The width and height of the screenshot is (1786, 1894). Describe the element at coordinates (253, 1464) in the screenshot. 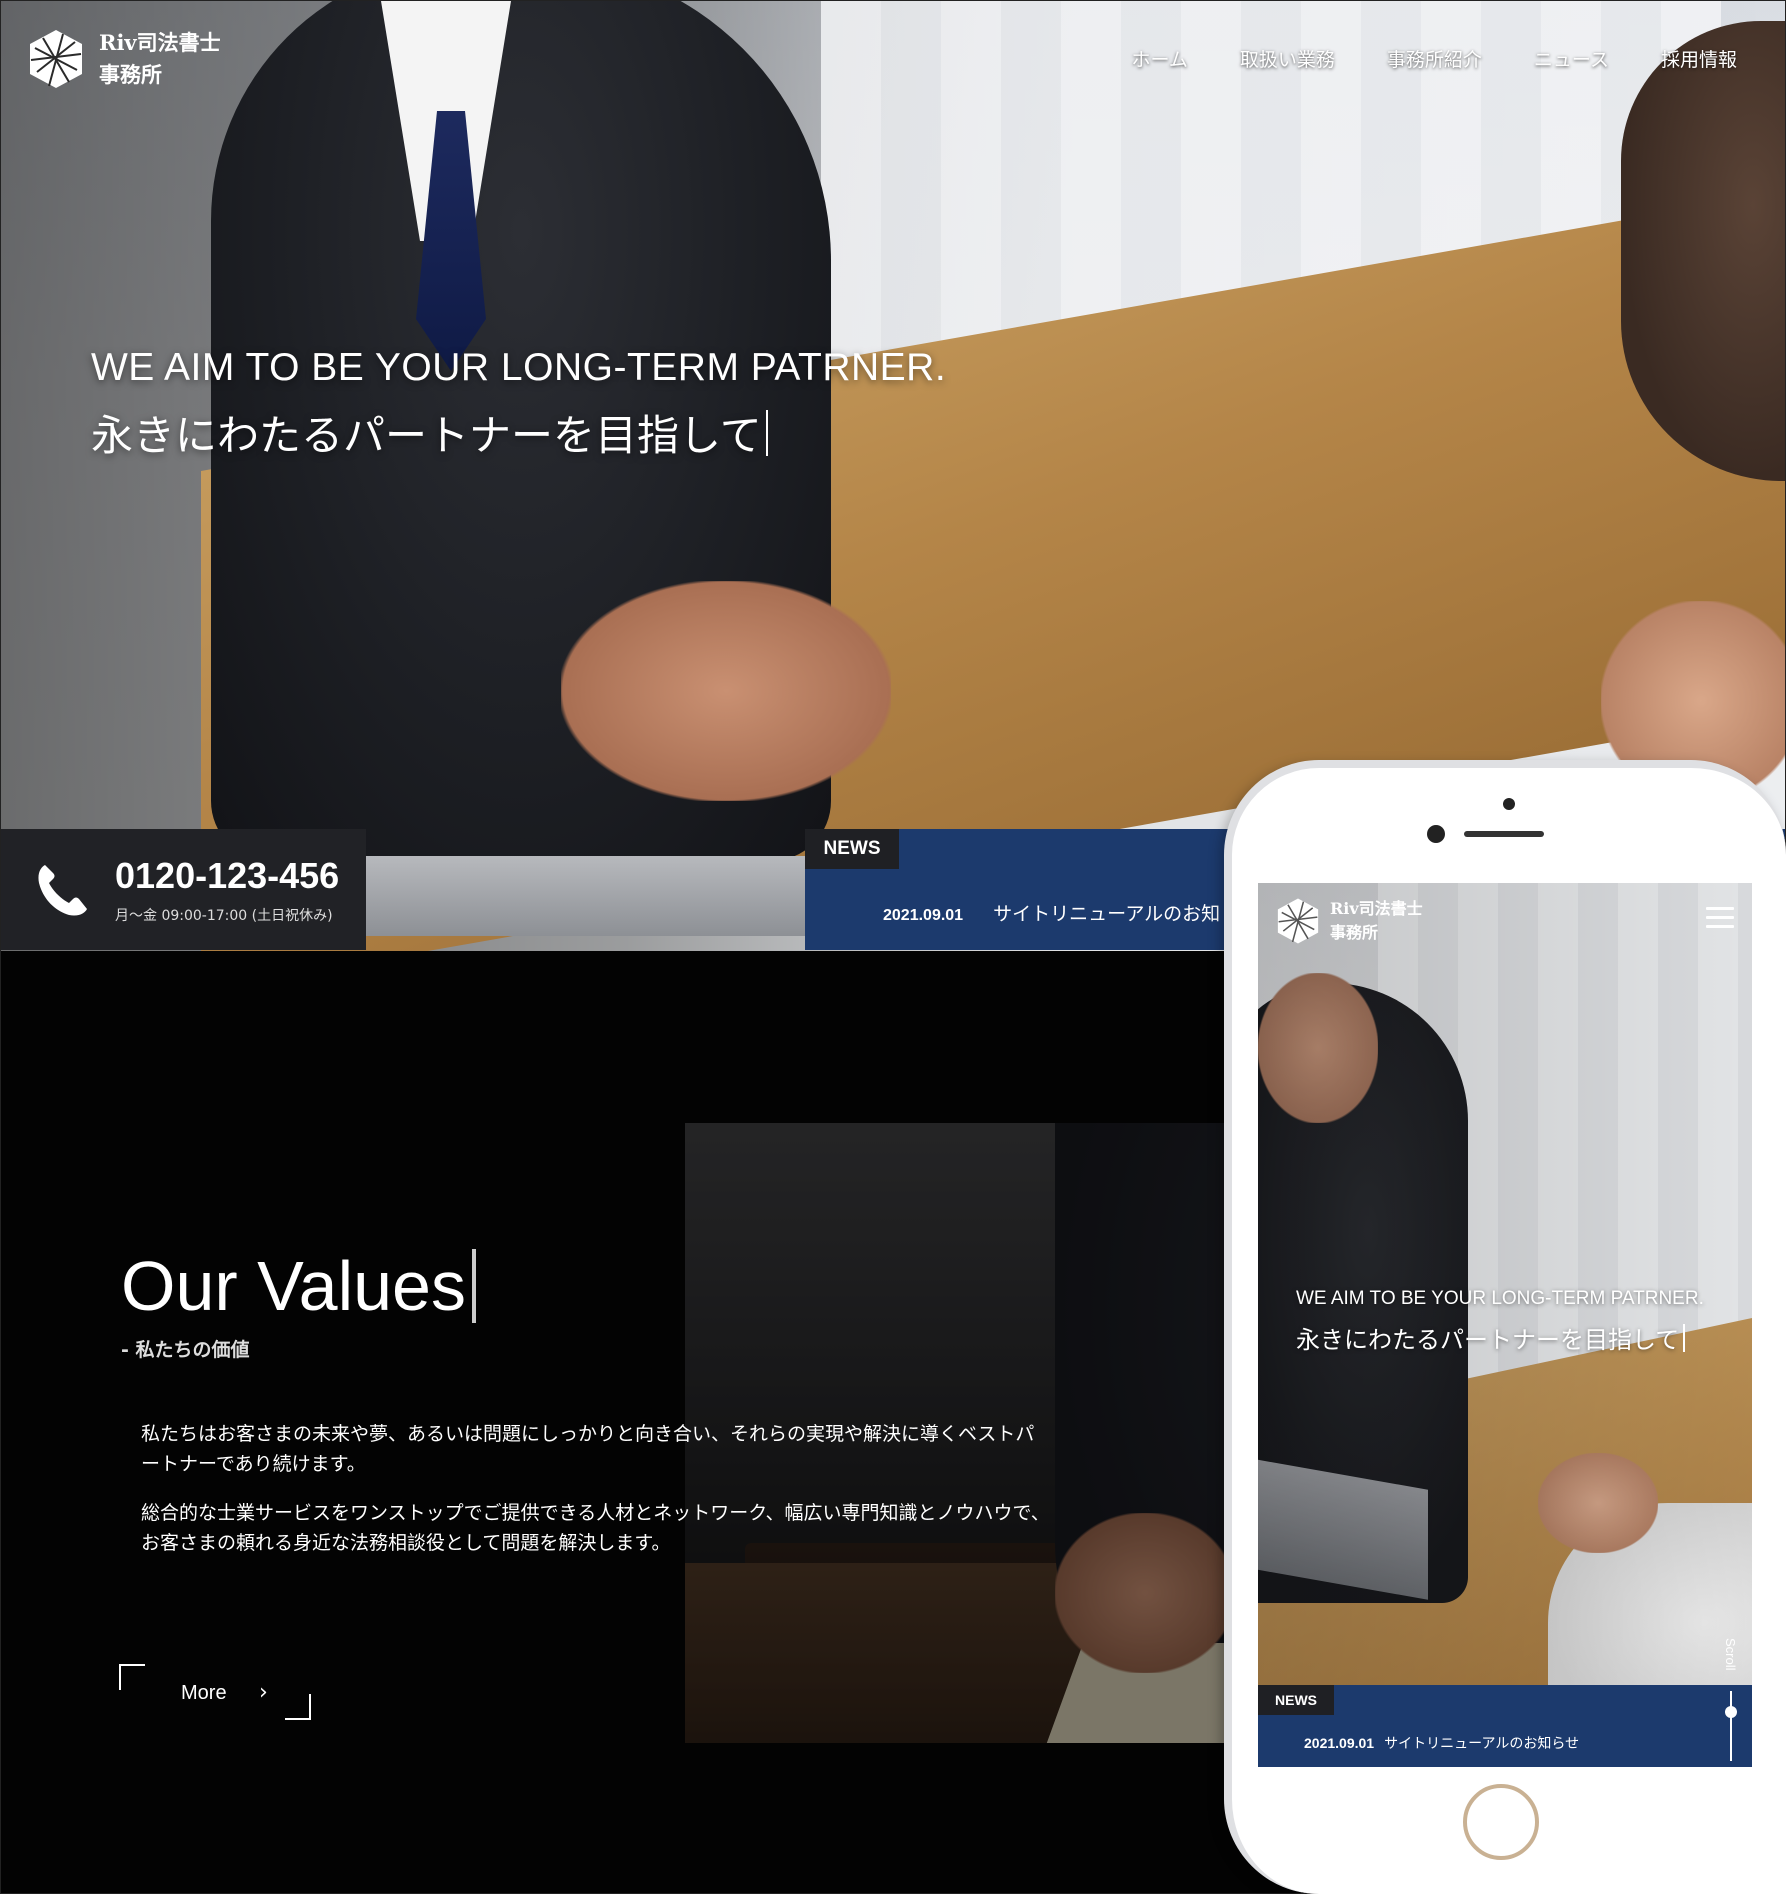

I see `values-paragraph-1-line2: ートナーであり続けます。` at that location.